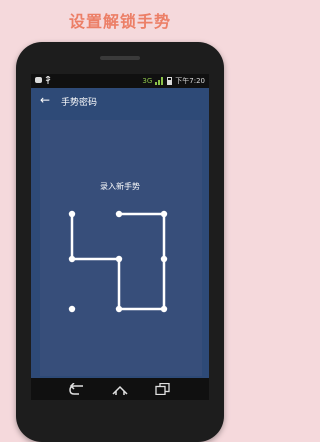  Describe the element at coordinates (120, 58) in the screenshot. I see `phone-speaker` at that location.